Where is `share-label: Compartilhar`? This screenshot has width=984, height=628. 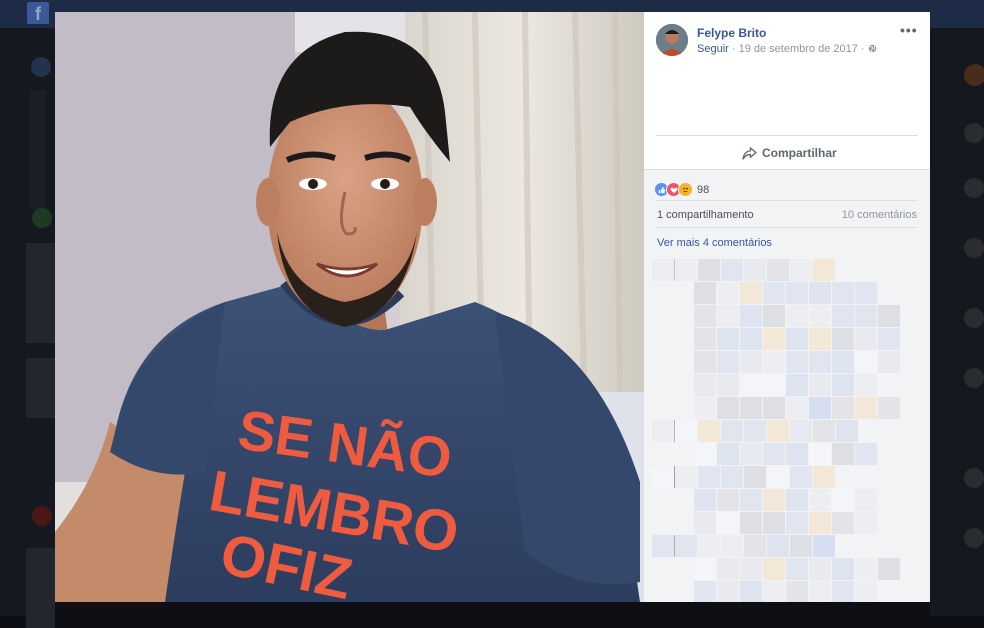 share-label: Compartilhar is located at coordinates (799, 153).